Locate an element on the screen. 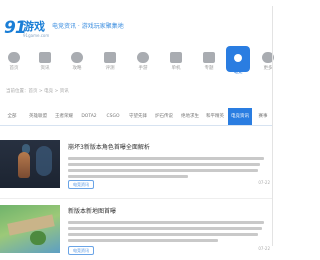 The image size is (320, 260). tab-lol: 英雄联盟 is located at coordinates (38, 116).